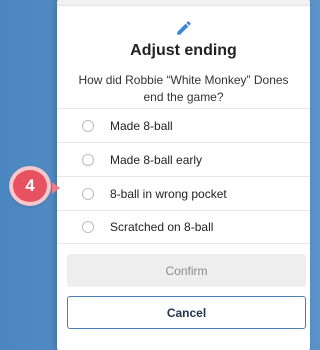  I want to click on step-badge-pointer, so click(56, 188).